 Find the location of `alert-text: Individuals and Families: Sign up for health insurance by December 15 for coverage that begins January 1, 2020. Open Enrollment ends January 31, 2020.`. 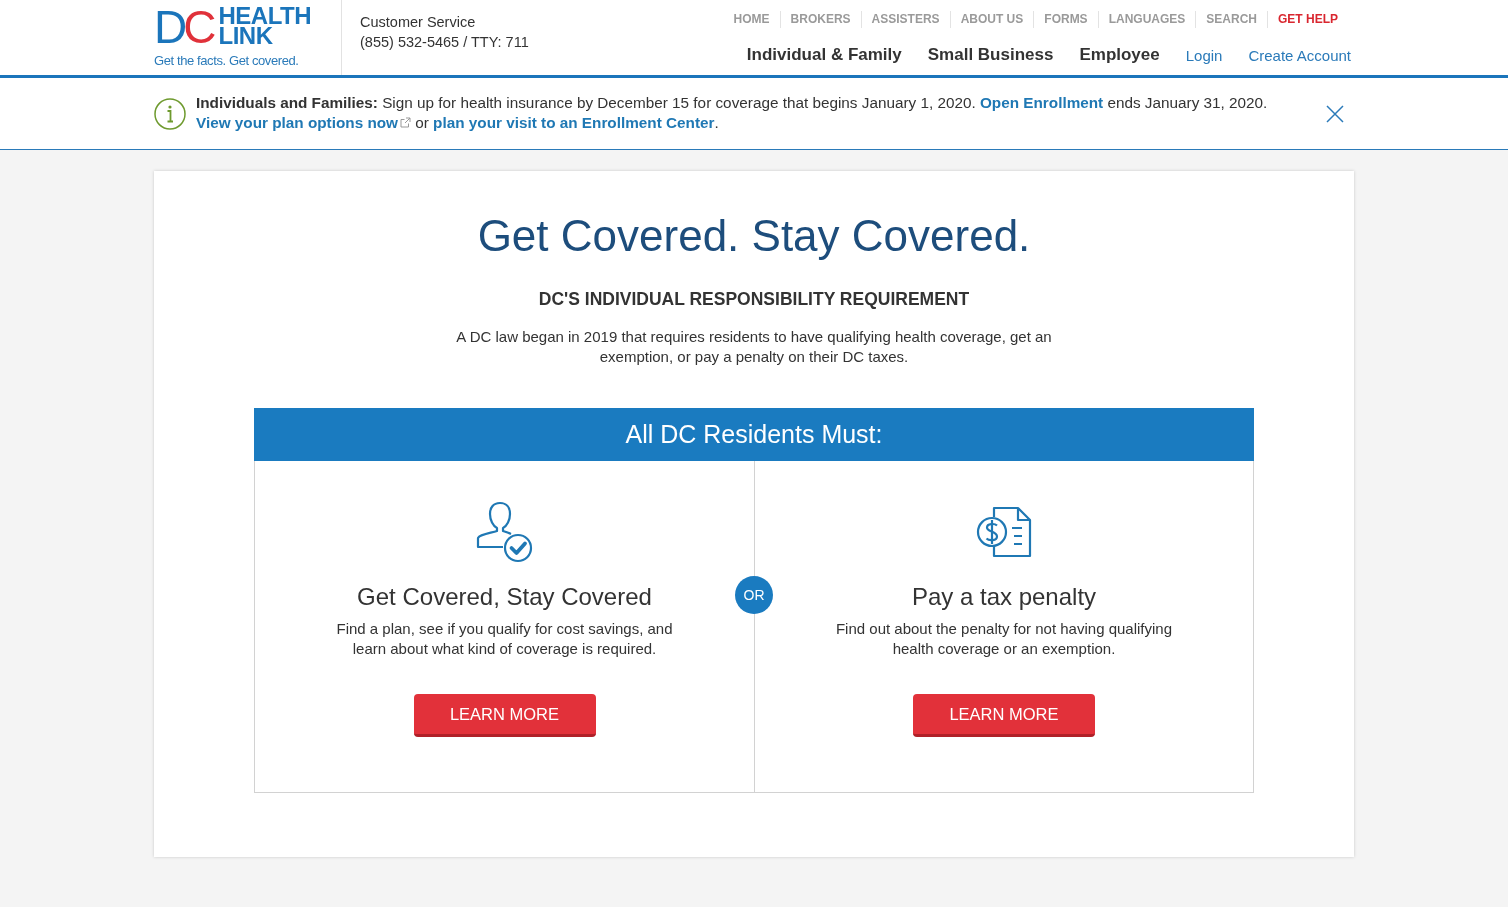

alert-text: Individuals and Families: Sign up for health insurance by December 15 for coverage that begins January 1, 2020. Open Enrollment ends January 31, 2020. is located at coordinates (732, 102).